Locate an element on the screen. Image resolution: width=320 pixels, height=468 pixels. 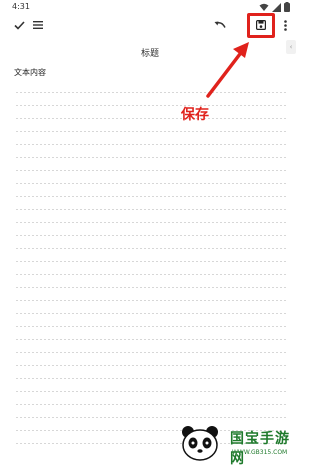
panda-logo-icon is located at coordinates (200, 443).